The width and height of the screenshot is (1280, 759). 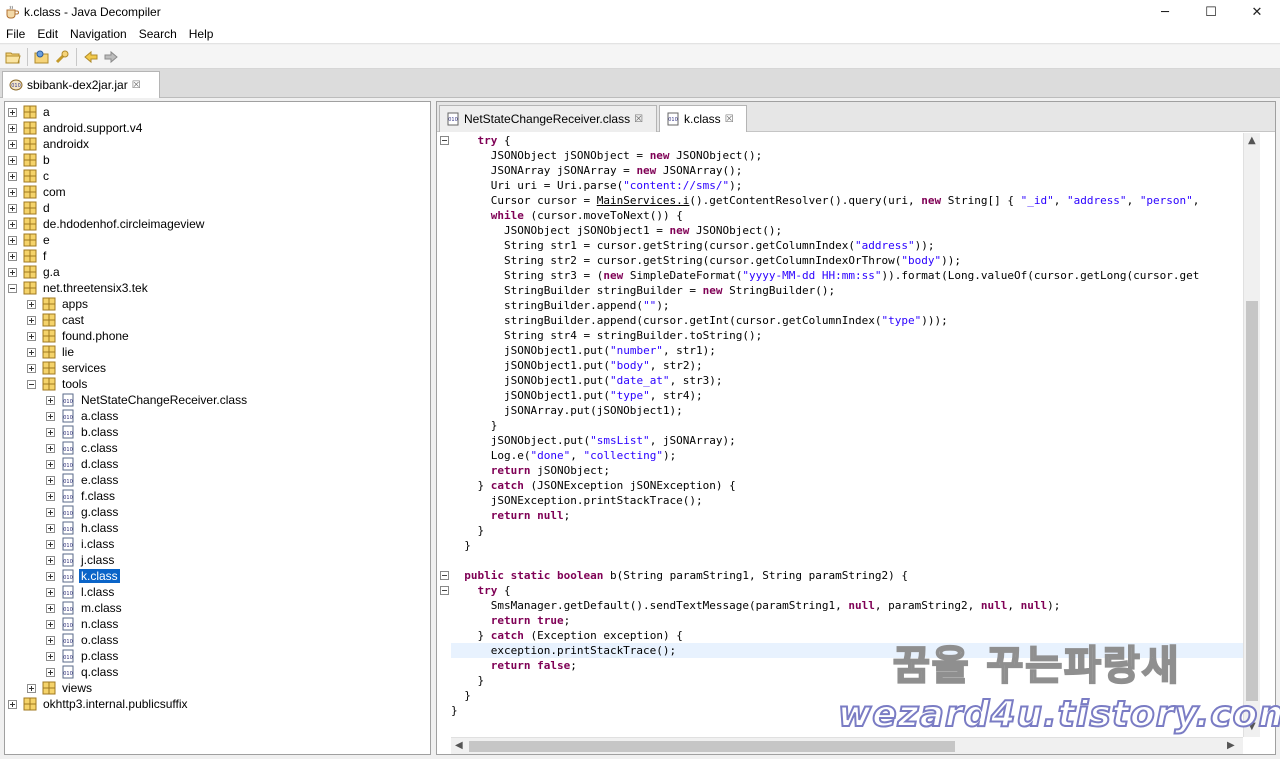 What do you see at coordinates (83, 640) in the screenshot?
I see `tree-item: 010 o.class` at bounding box center [83, 640].